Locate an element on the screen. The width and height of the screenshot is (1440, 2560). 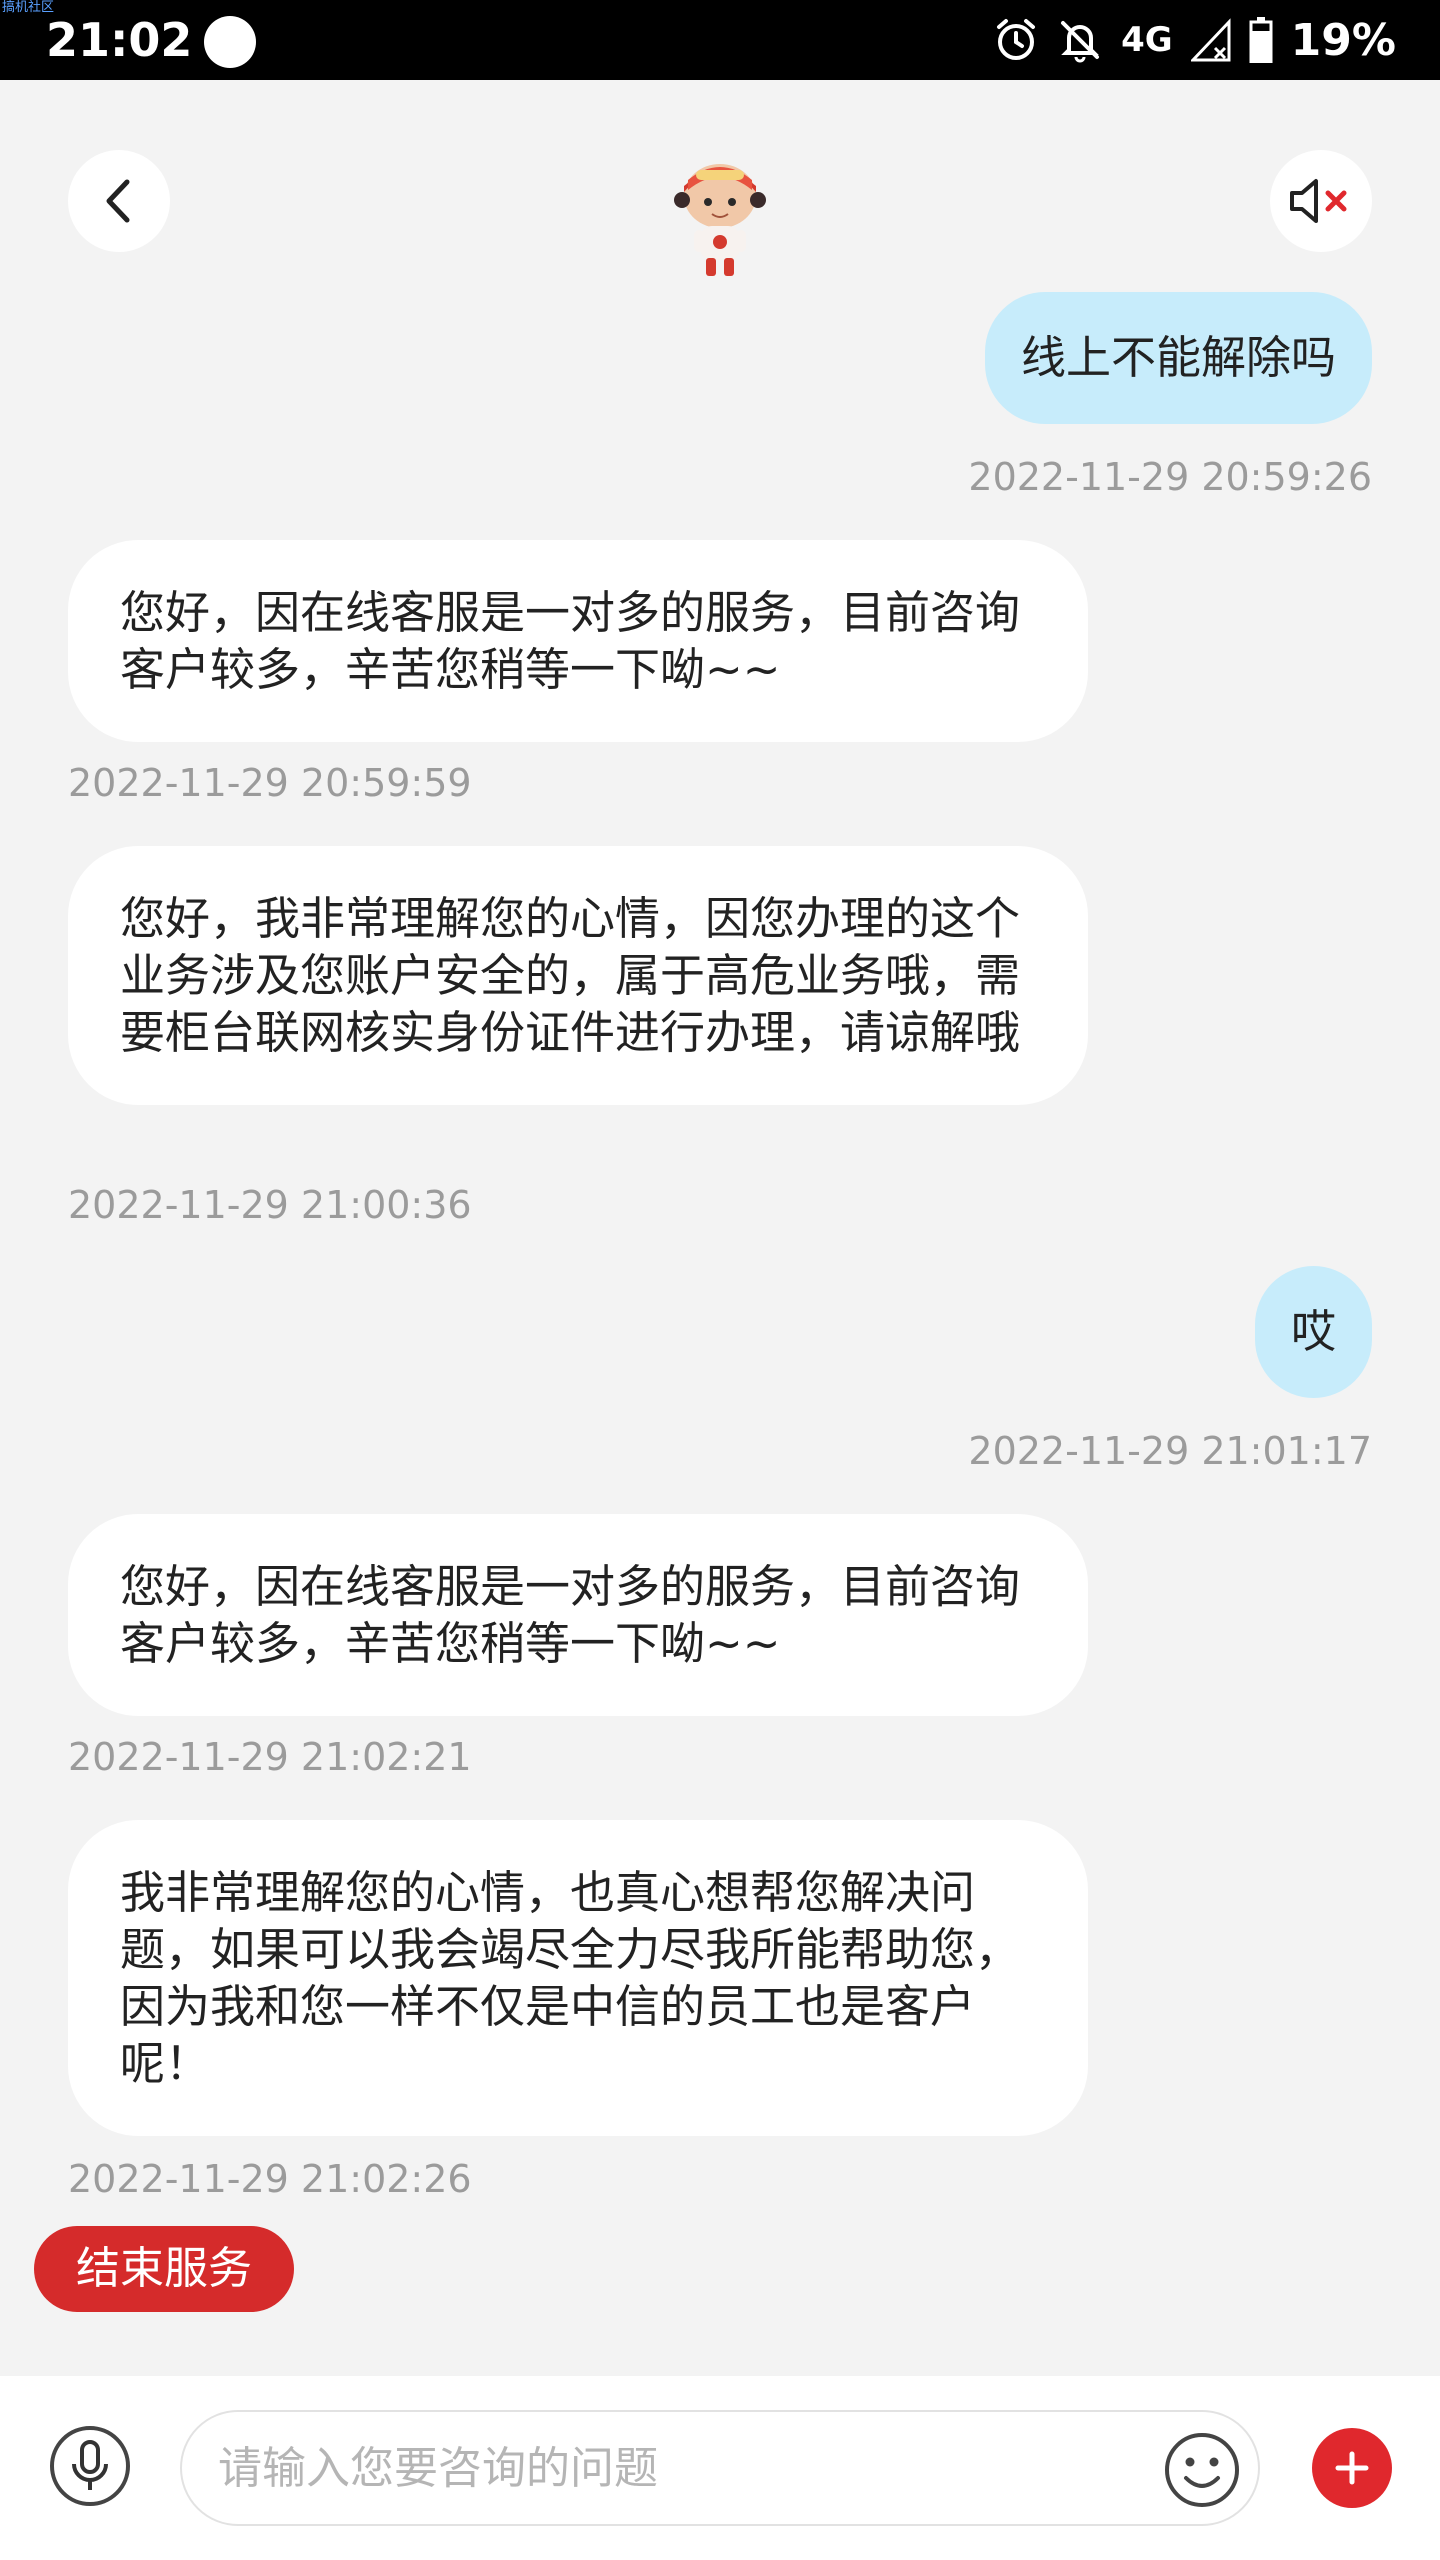
mascot-avatar-icon is located at coordinates (720, 220).